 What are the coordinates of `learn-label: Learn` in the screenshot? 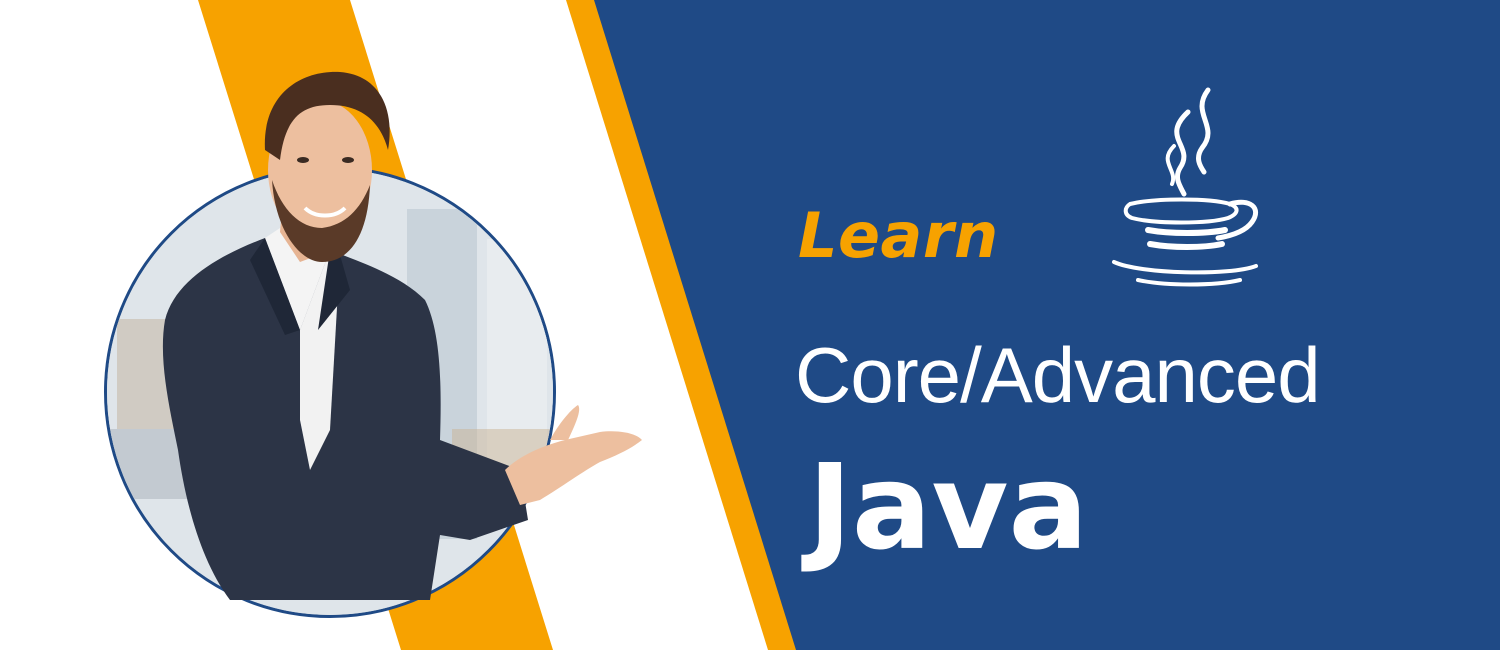 It's located at (898, 235).